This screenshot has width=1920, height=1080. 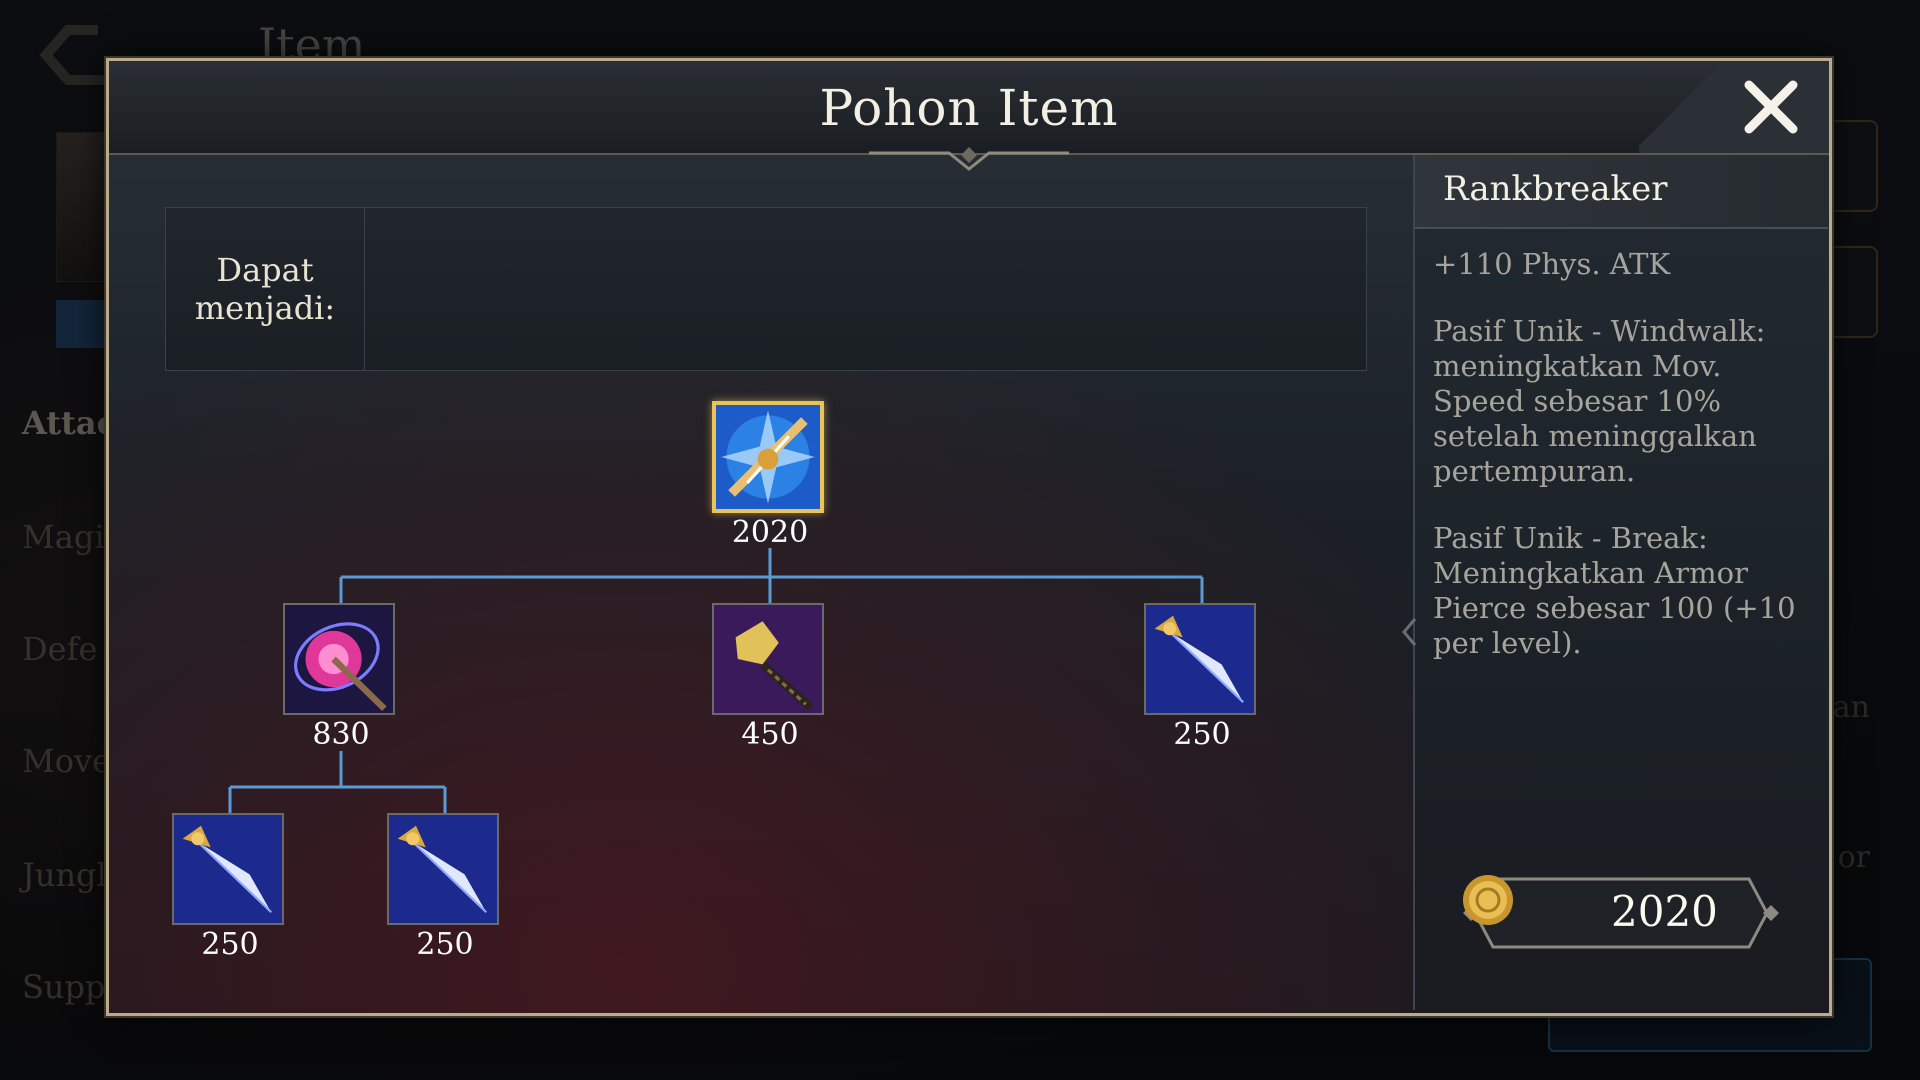 What do you see at coordinates (1552, 264) in the screenshot?
I see `item-stat: +110 Phys. ATK` at bounding box center [1552, 264].